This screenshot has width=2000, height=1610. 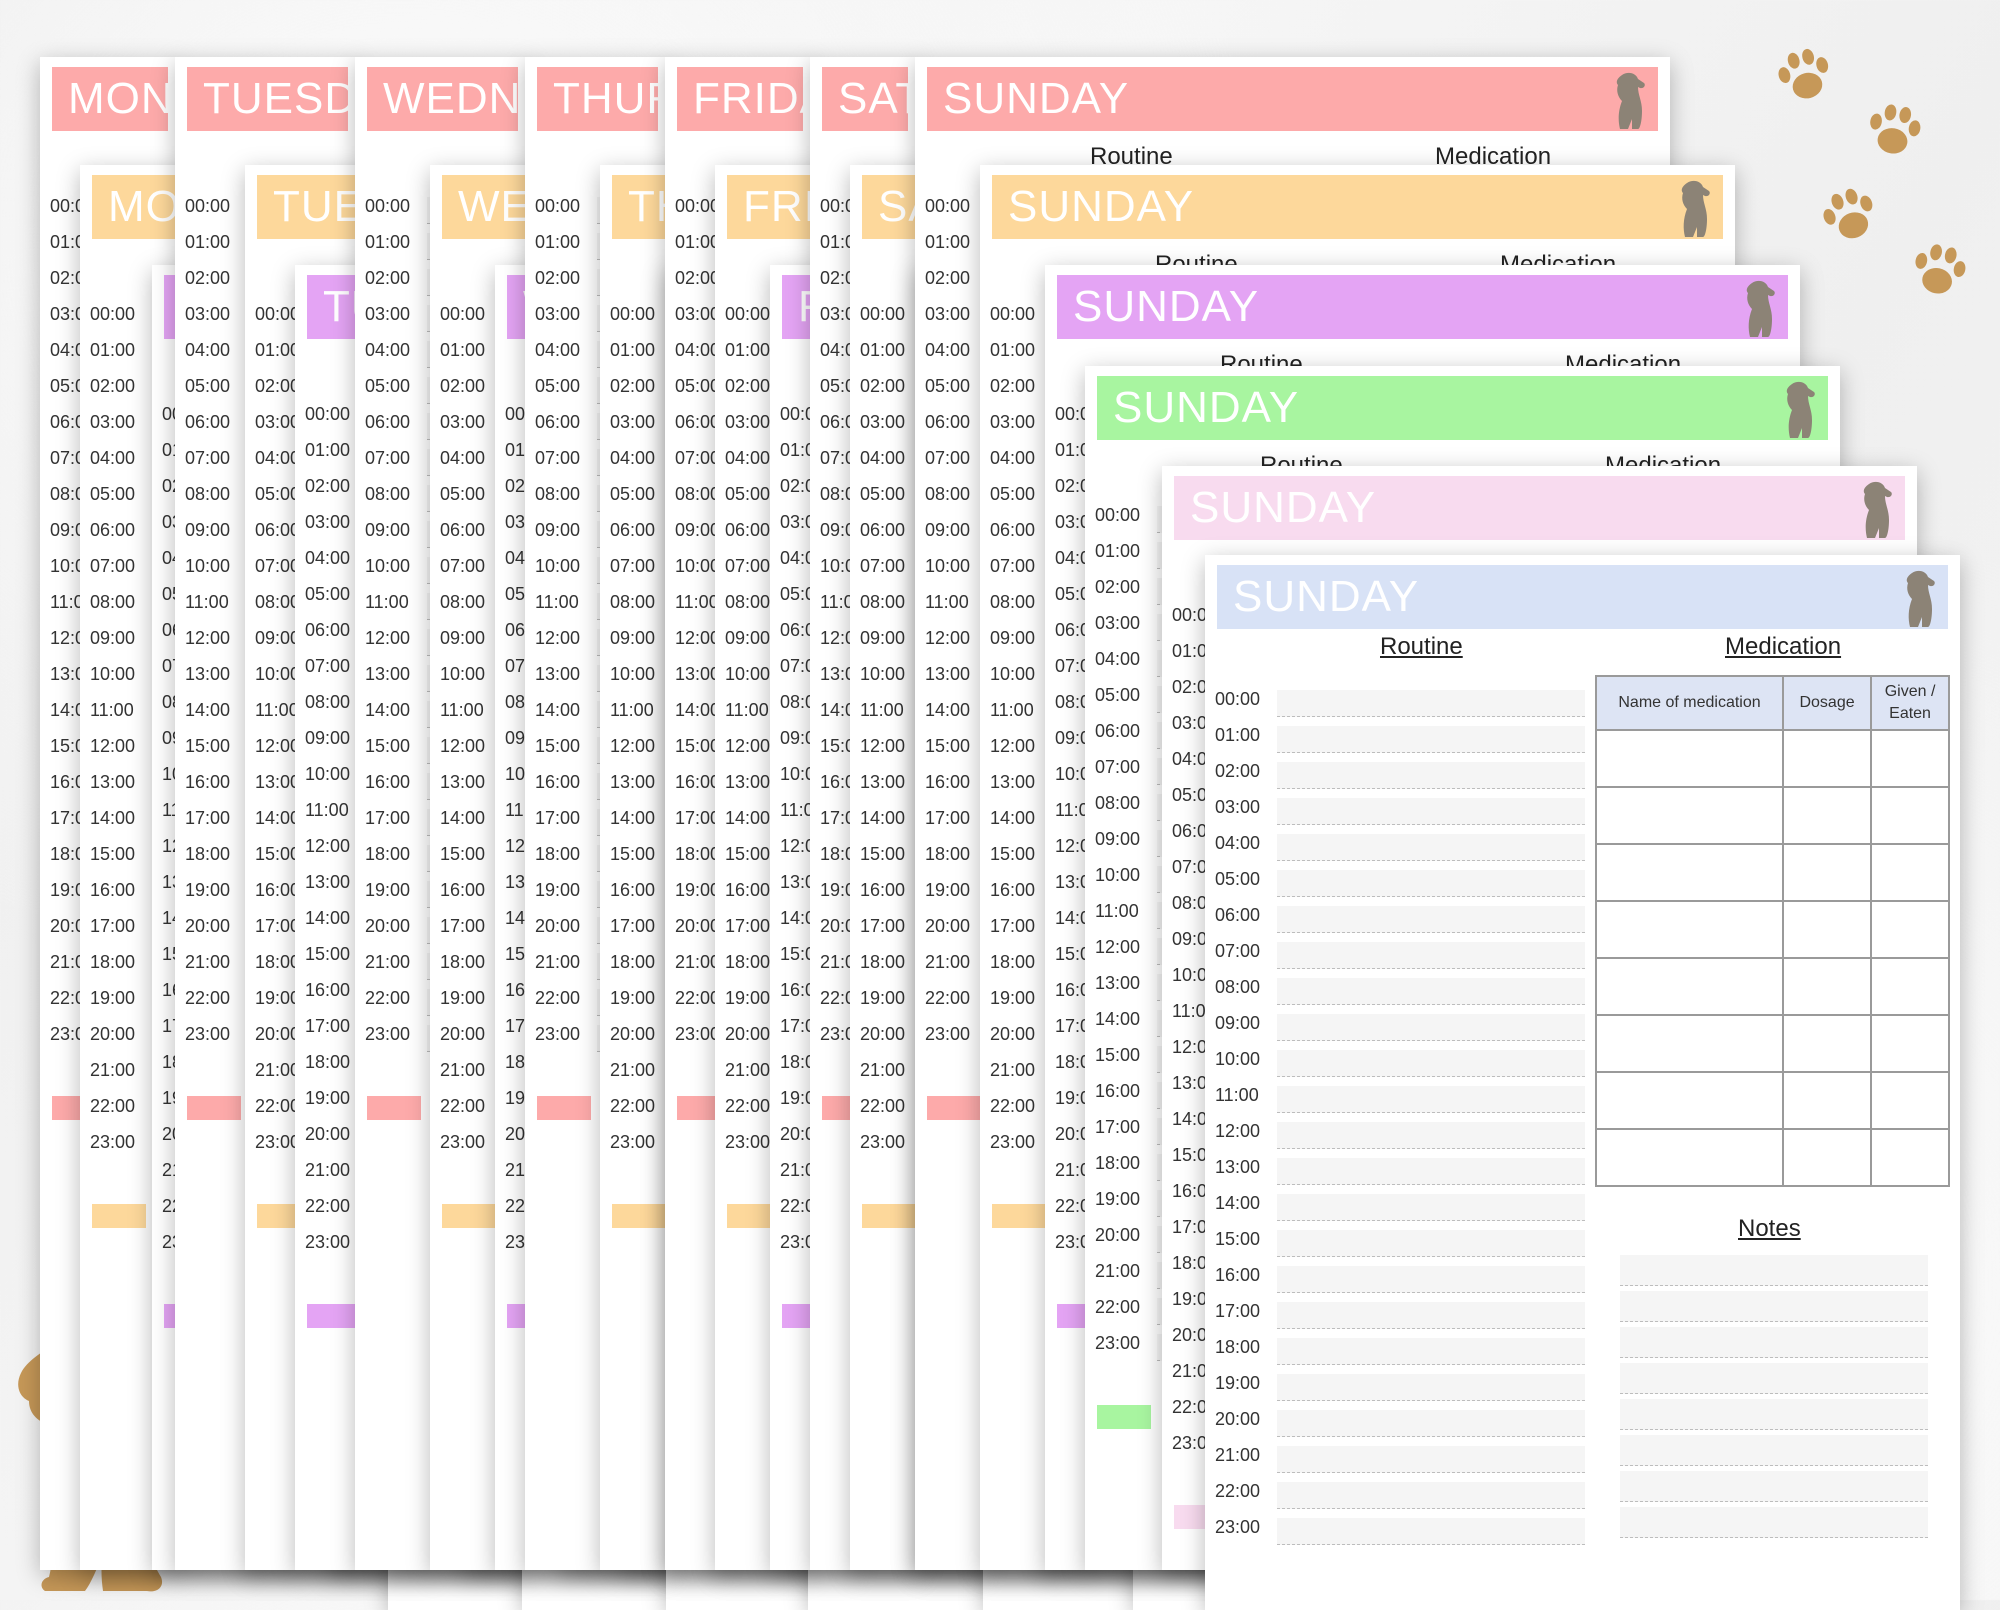 I want to click on day-header-band: TUESDAY, so click(x=267, y=99).